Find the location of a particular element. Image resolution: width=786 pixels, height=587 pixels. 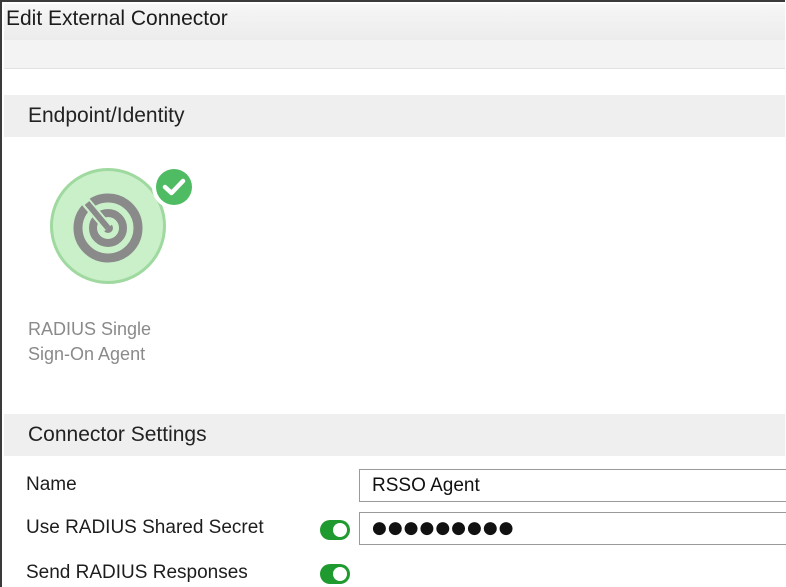

name-input: RSSO Agent is located at coordinates (572, 485).